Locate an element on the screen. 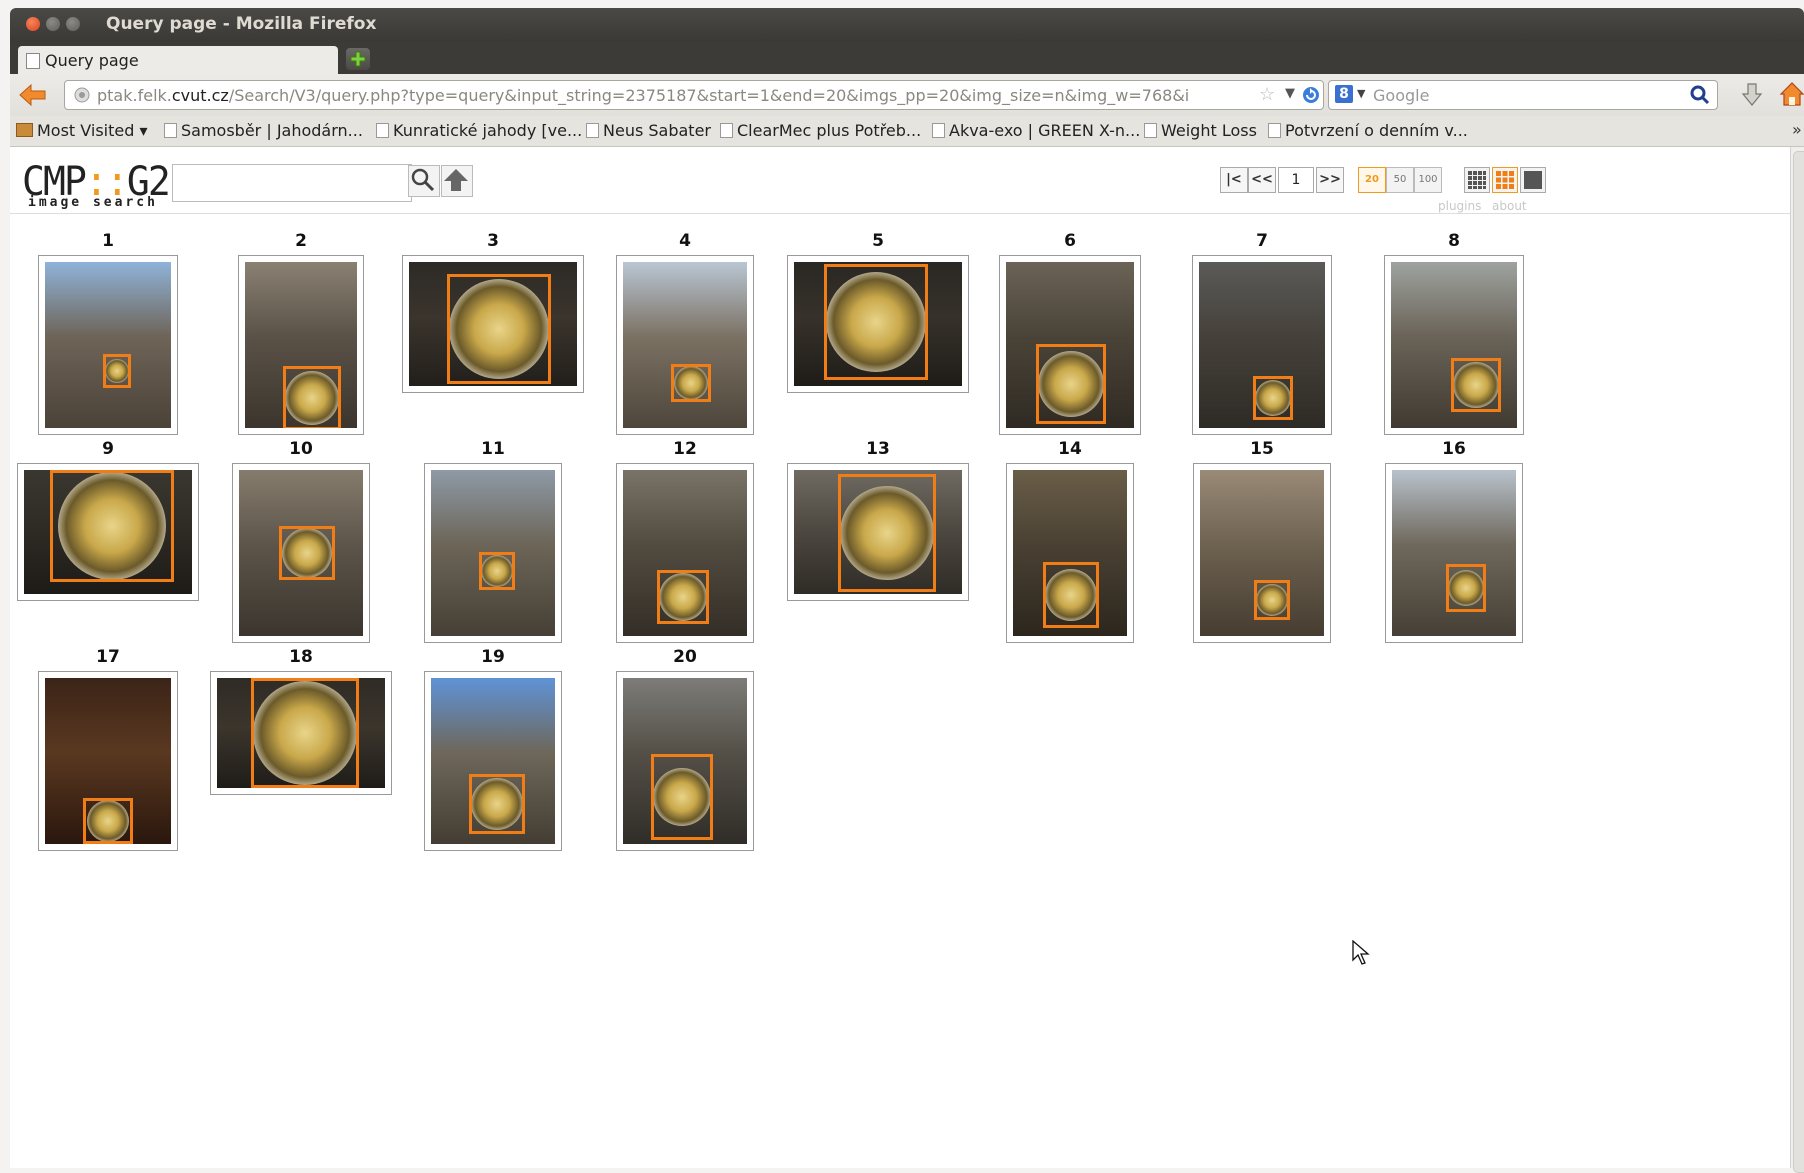 This screenshot has width=1804, height=1173. engine-dropdown-icon: ▼ is located at coordinates (1361, 93).